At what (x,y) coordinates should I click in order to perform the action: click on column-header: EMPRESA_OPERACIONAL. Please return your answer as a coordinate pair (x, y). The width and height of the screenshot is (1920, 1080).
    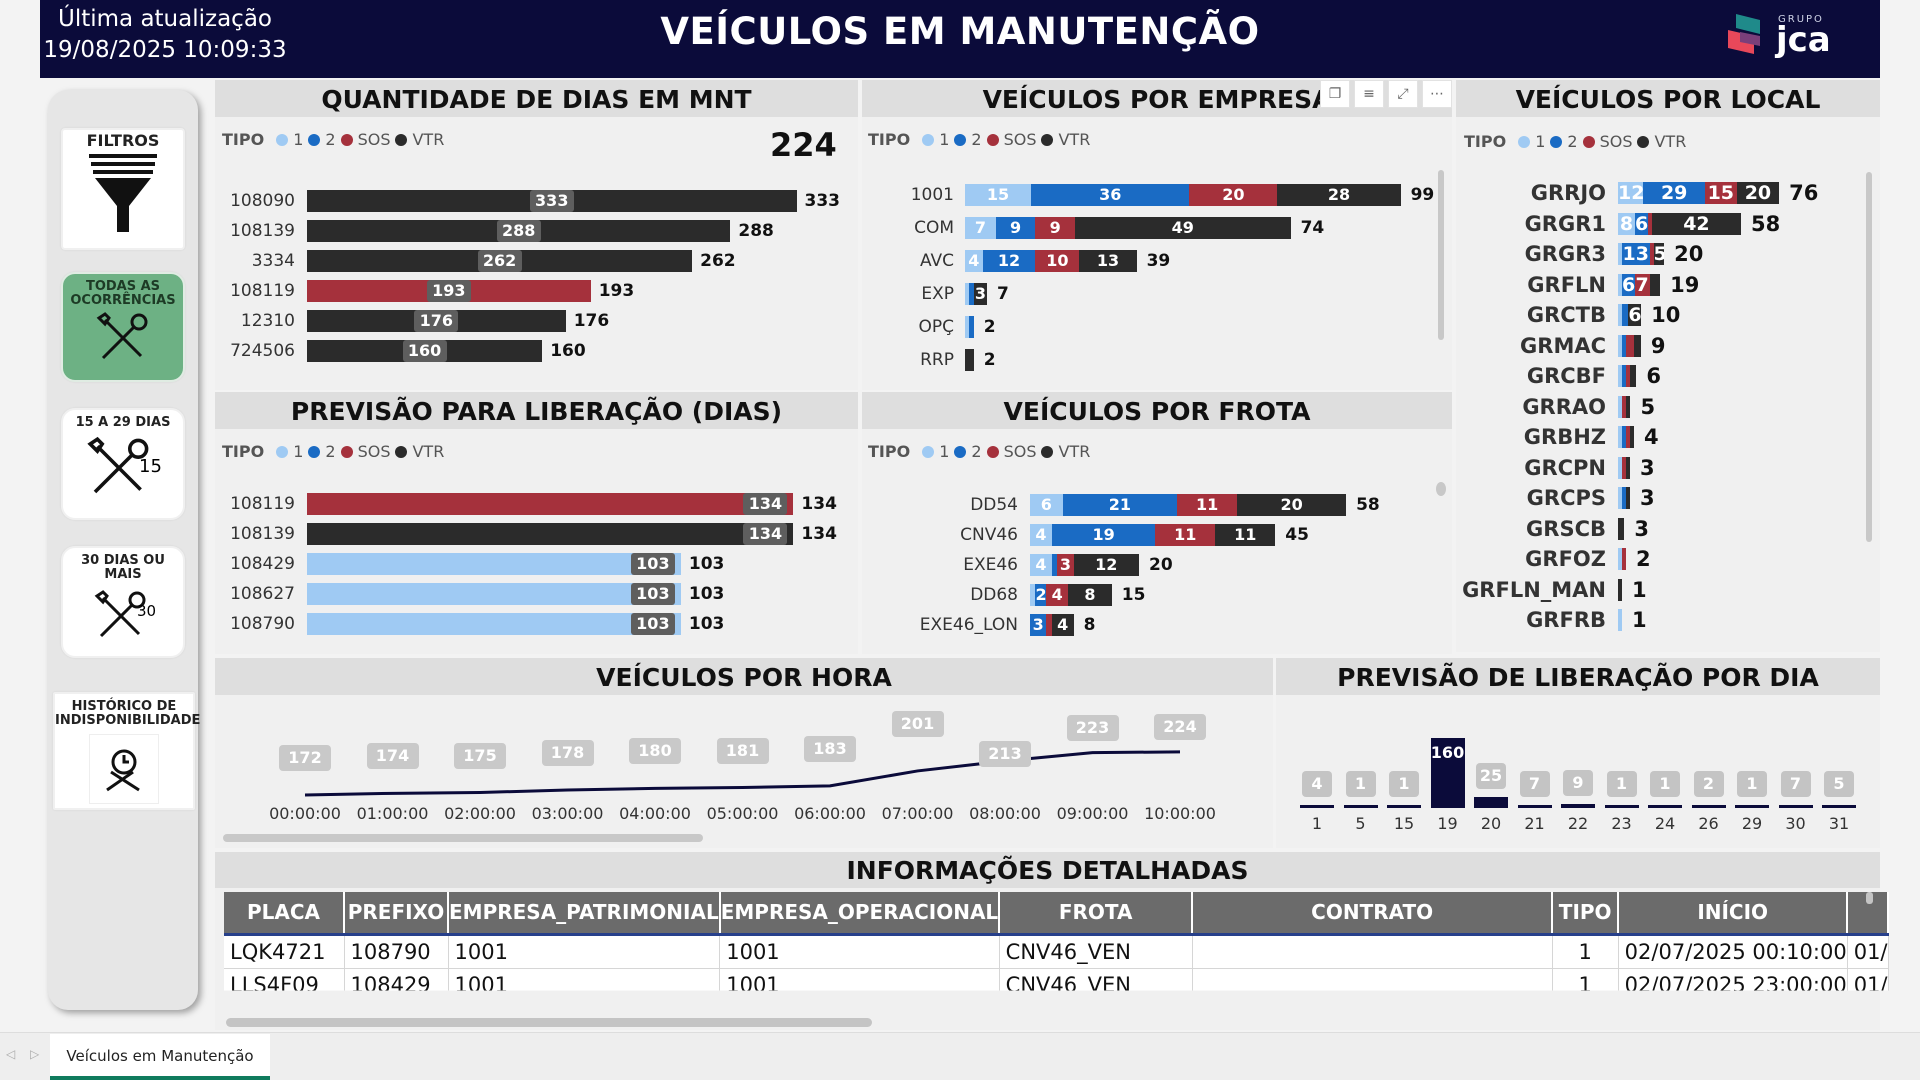
    Looking at the image, I should click on (860, 914).